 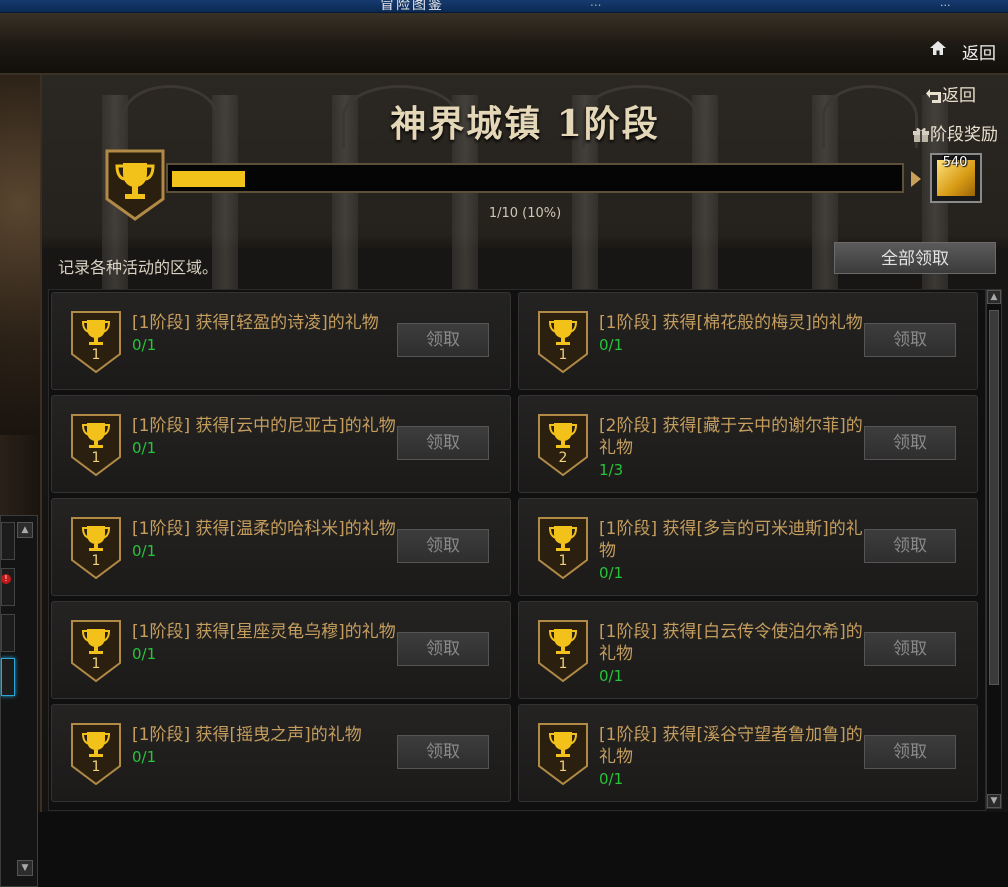 I want to click on left-panel-artwork, so click(x=20, y=255).